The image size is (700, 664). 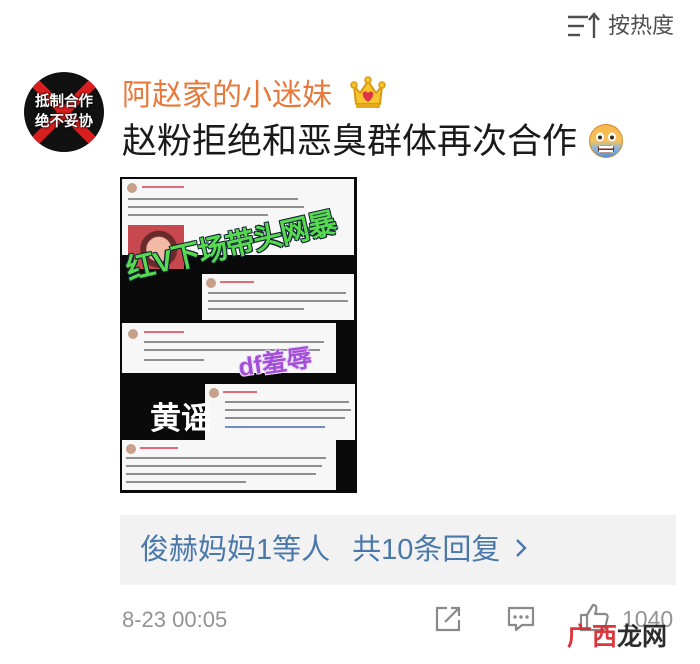 I want to click on chevron-right-icon, so click(x=514, y=550).